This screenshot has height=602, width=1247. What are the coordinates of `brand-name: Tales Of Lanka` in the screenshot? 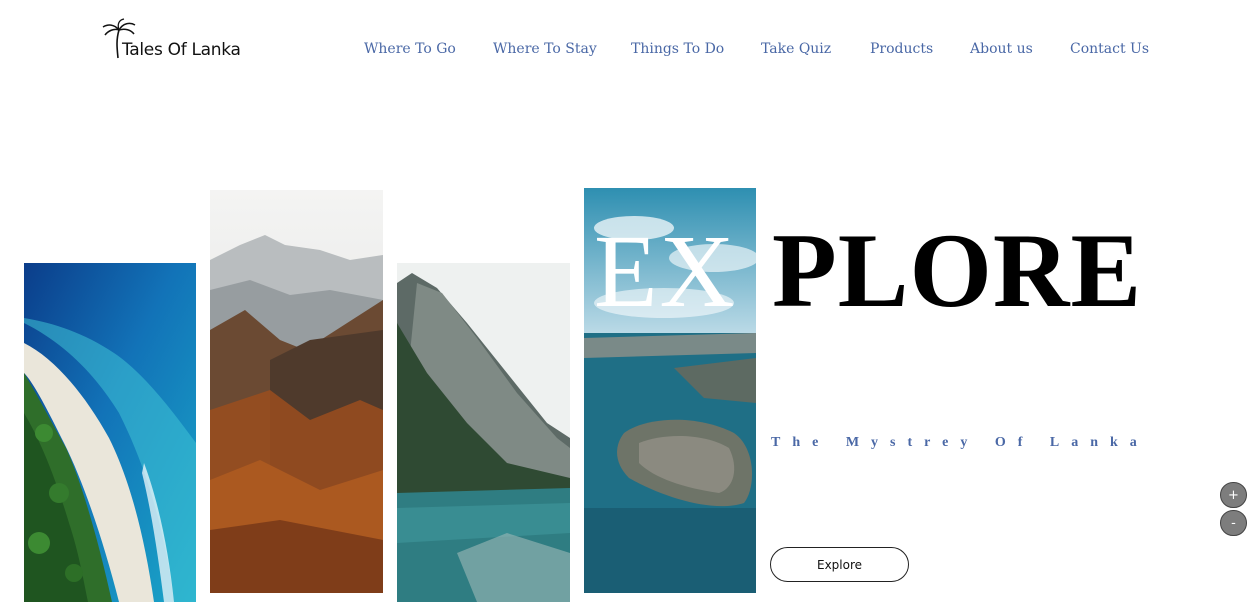 It's located at (181, 50).